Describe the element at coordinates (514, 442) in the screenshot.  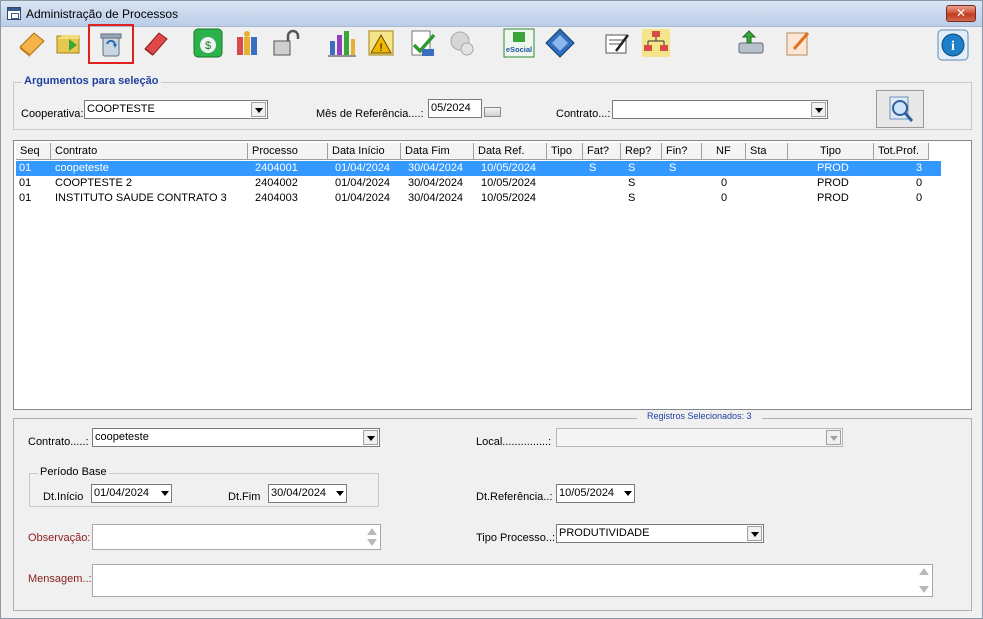
I see `local-label: Local...............:` at that location.